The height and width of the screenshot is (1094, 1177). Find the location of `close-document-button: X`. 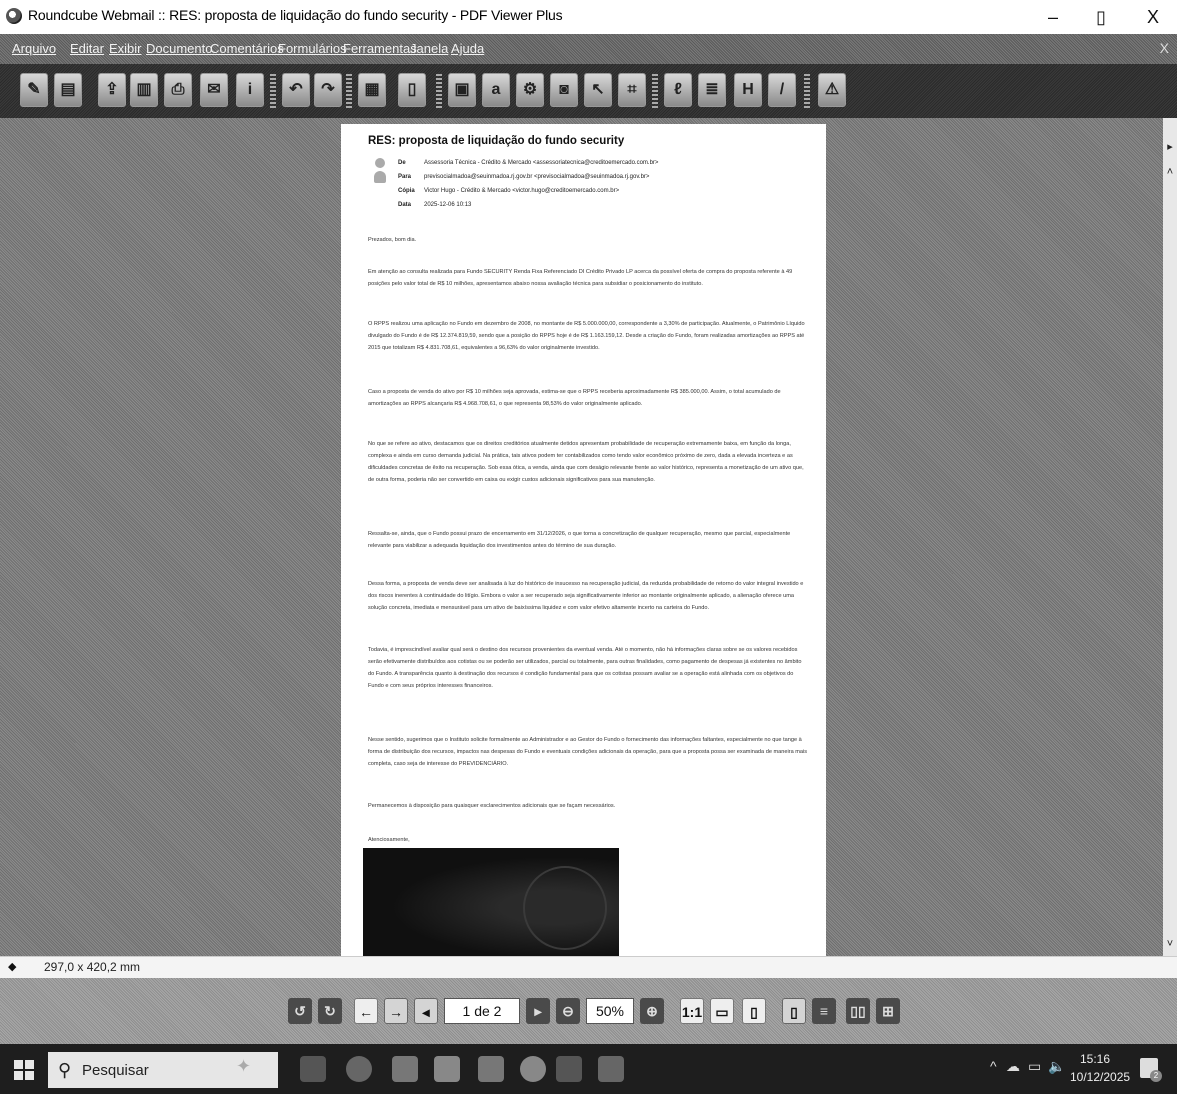

close-document-button: X is located at coordinates (1164, 48).